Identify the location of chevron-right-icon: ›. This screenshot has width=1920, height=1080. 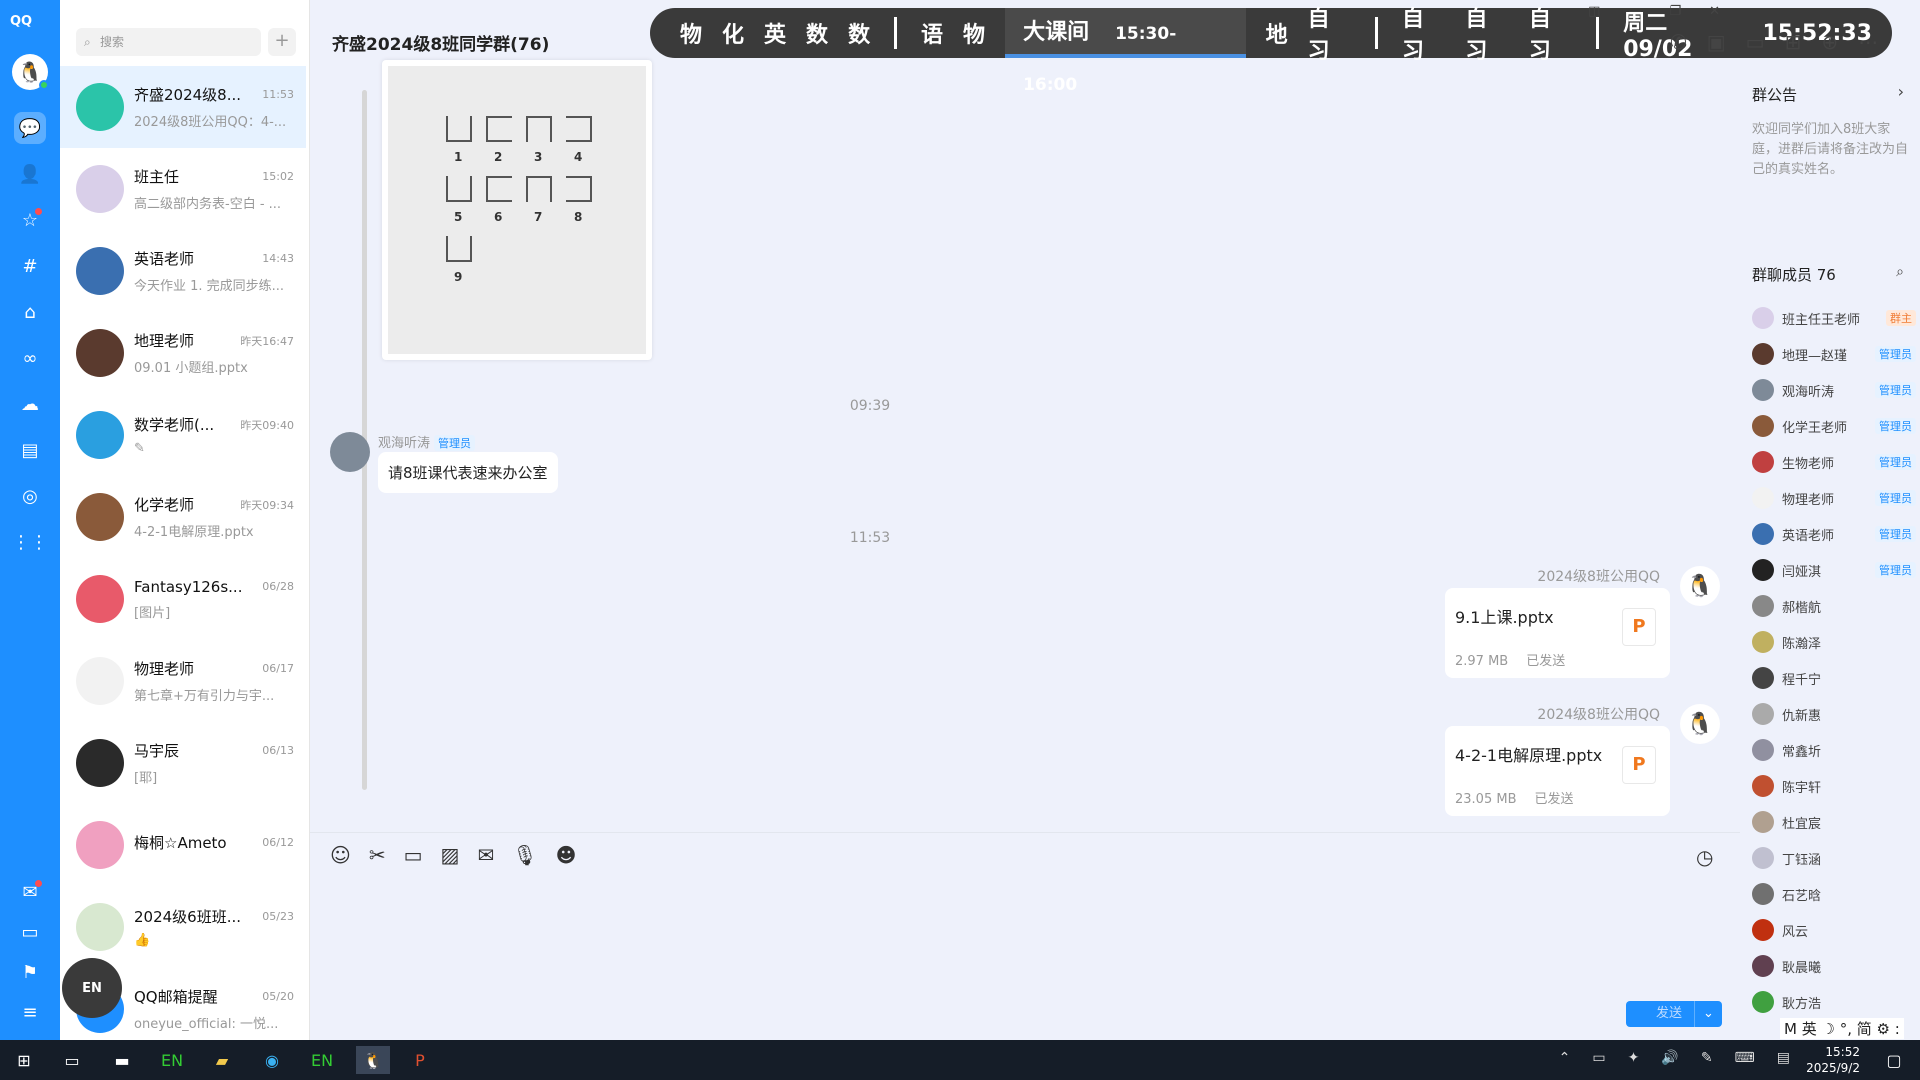
(1901, 91).